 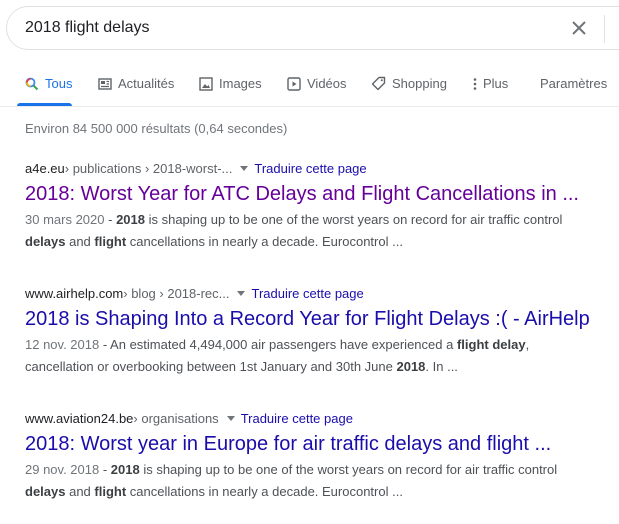 What do you see at coordinates (240, 83) in the screenshot?
I see `tab-label: Images` at bounding box center [240, 83].